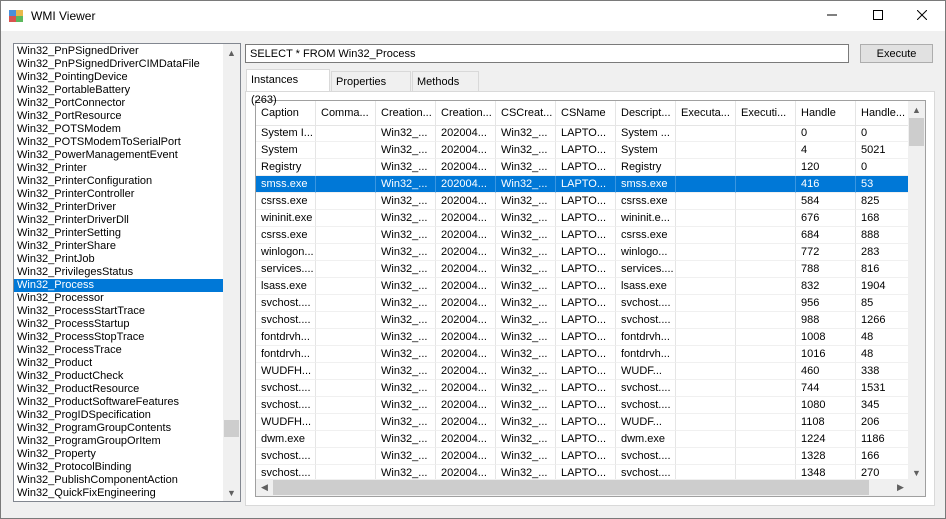 Image resolution: width=946 pixels, height=519 pixels. What do you see at coordinates (119, 389) in the screenshot?
I see `class-list-item: Win32_ProductResource` at bounding box center [119, 389].